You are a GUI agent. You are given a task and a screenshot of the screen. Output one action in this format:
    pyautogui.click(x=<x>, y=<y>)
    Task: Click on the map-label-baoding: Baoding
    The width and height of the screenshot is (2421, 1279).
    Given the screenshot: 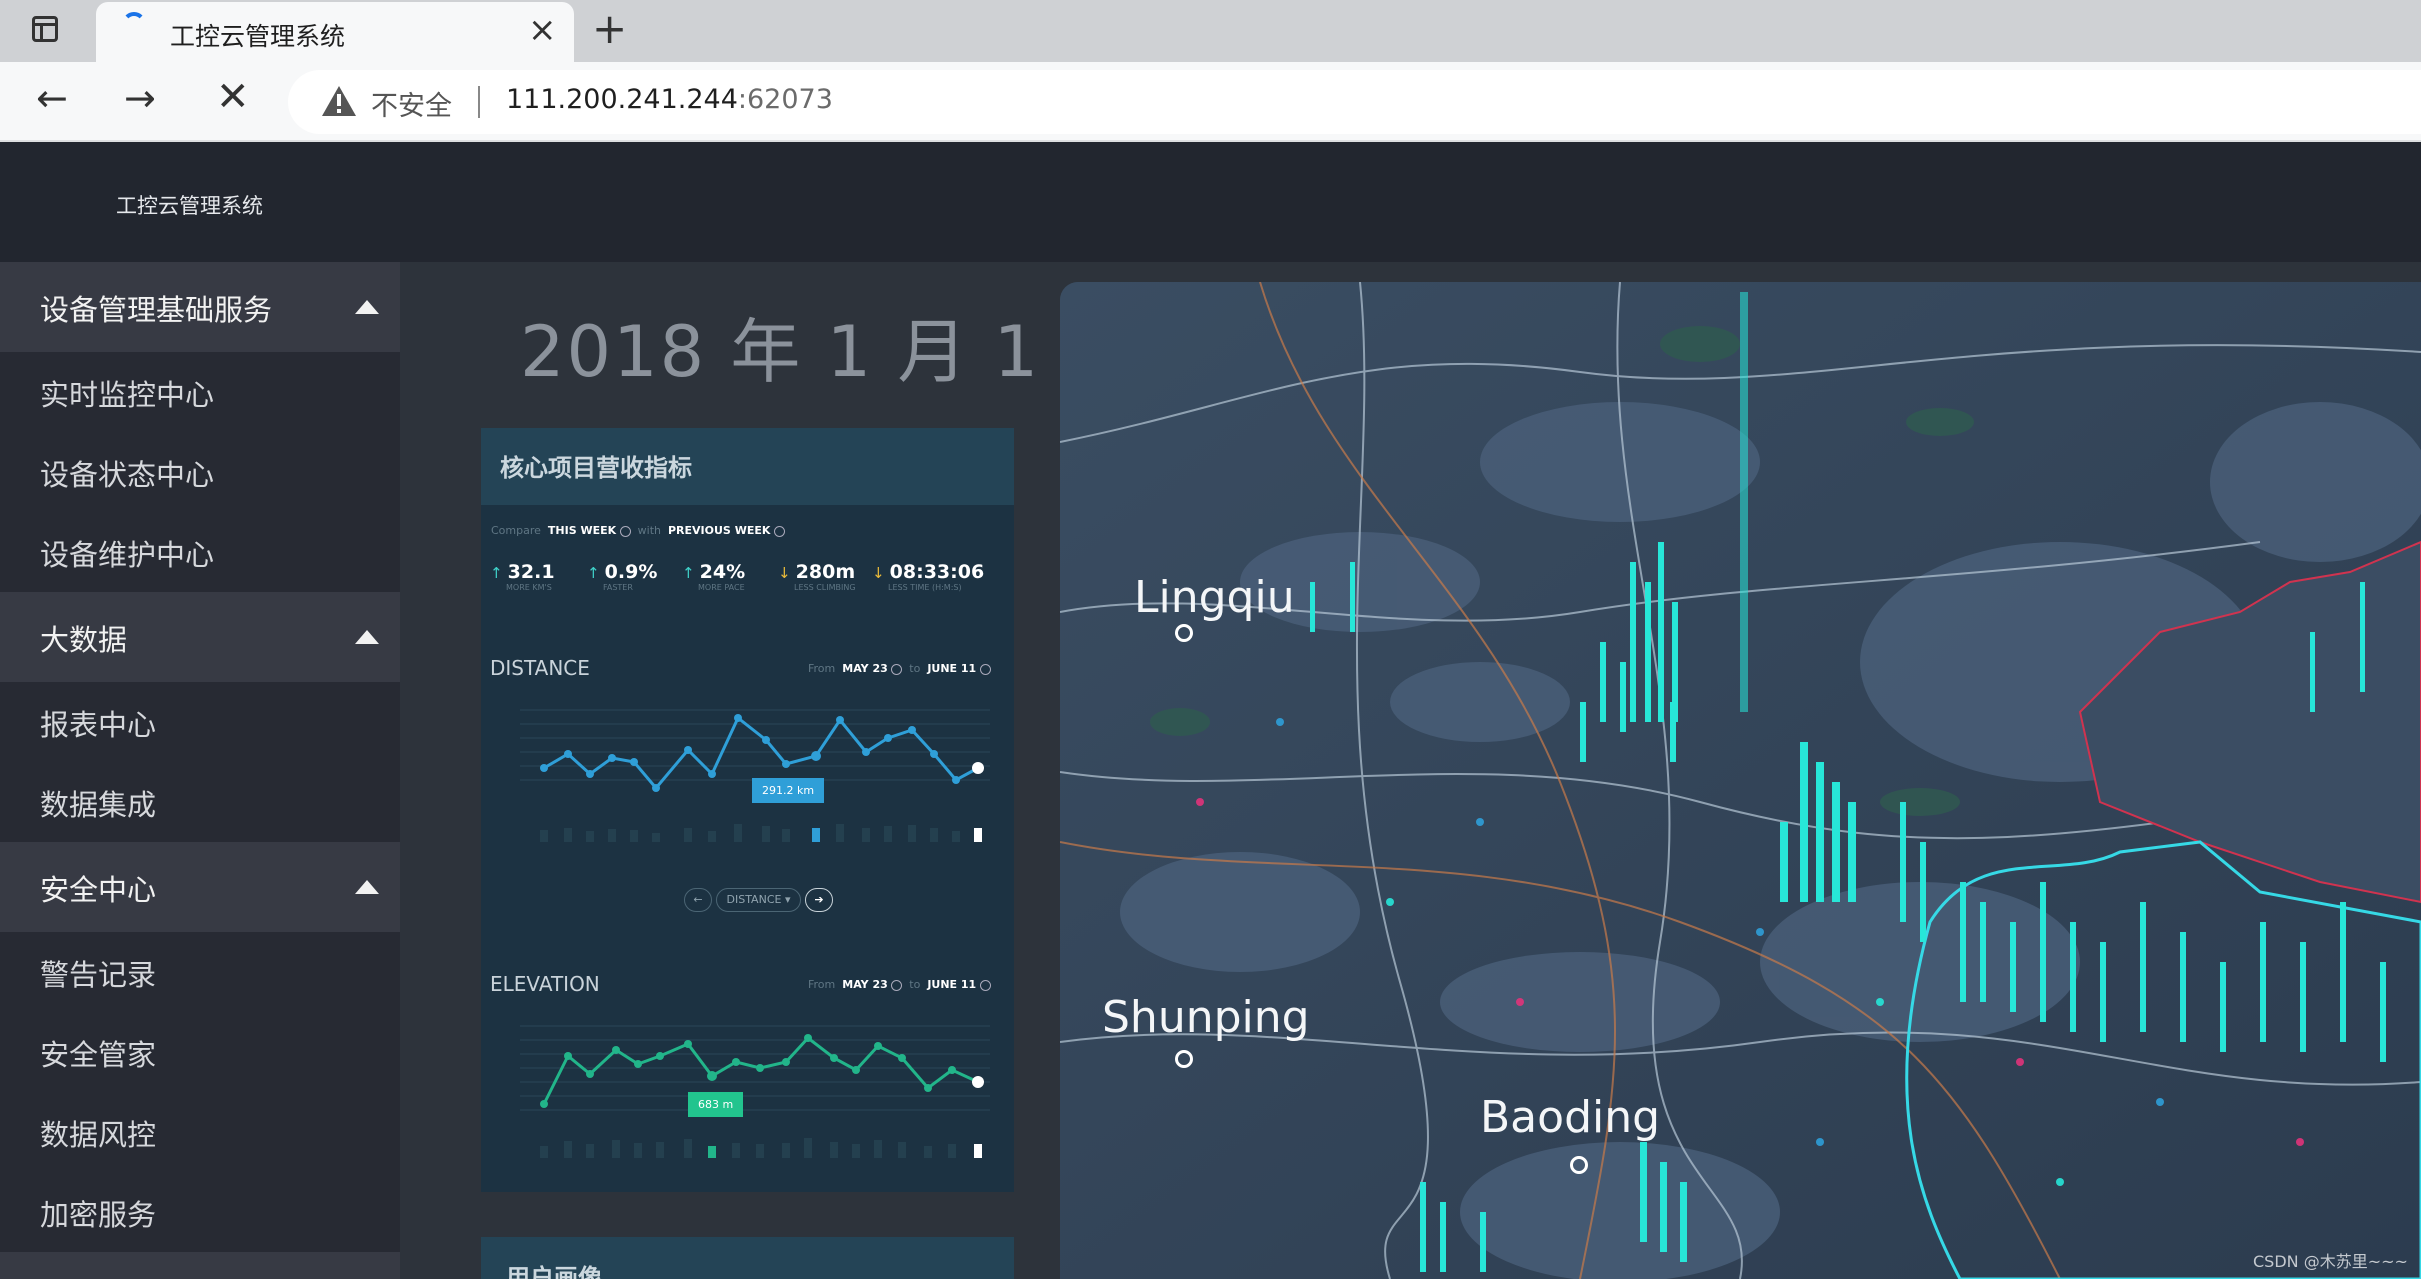 What is the action you would take?
    pyautogui.click(x=1570, y=1117)
    